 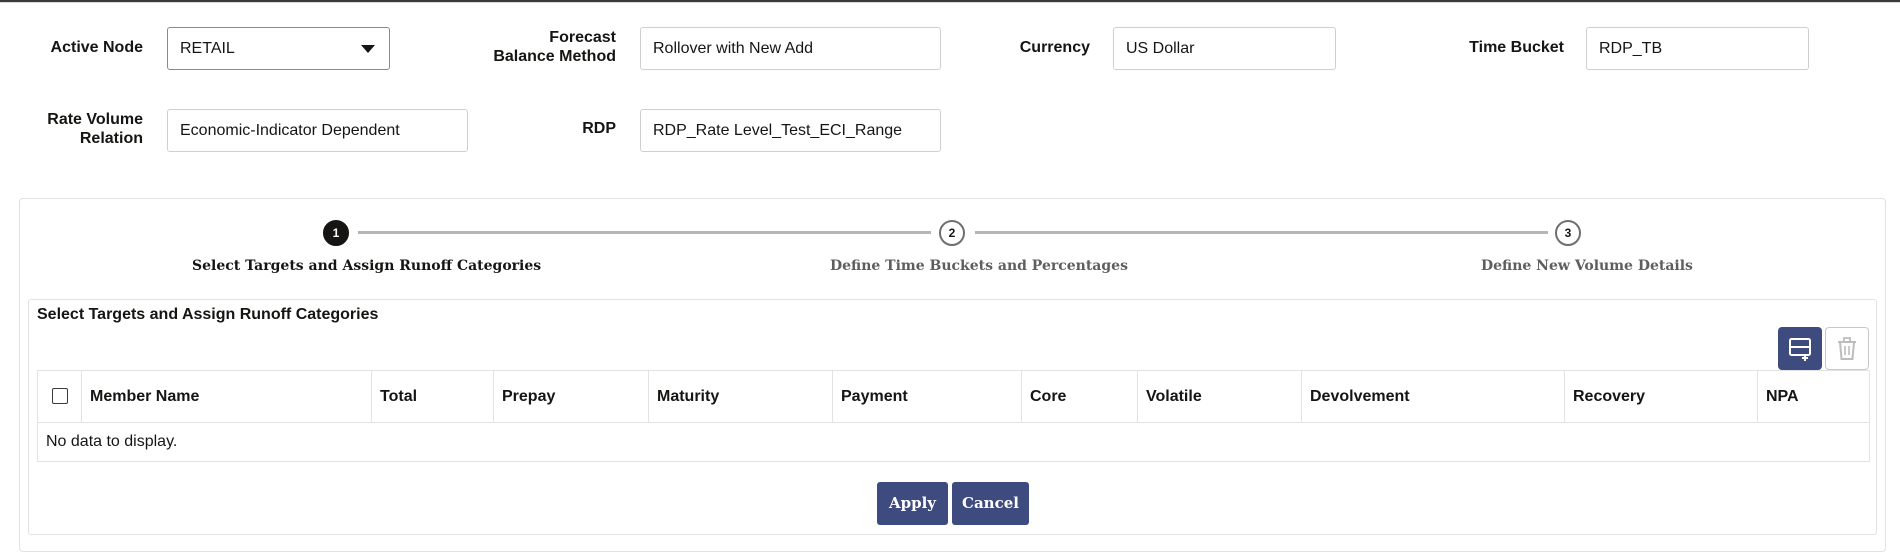 I want to click on column-header-volatile: Volatile, so click(x=1219, y=396).